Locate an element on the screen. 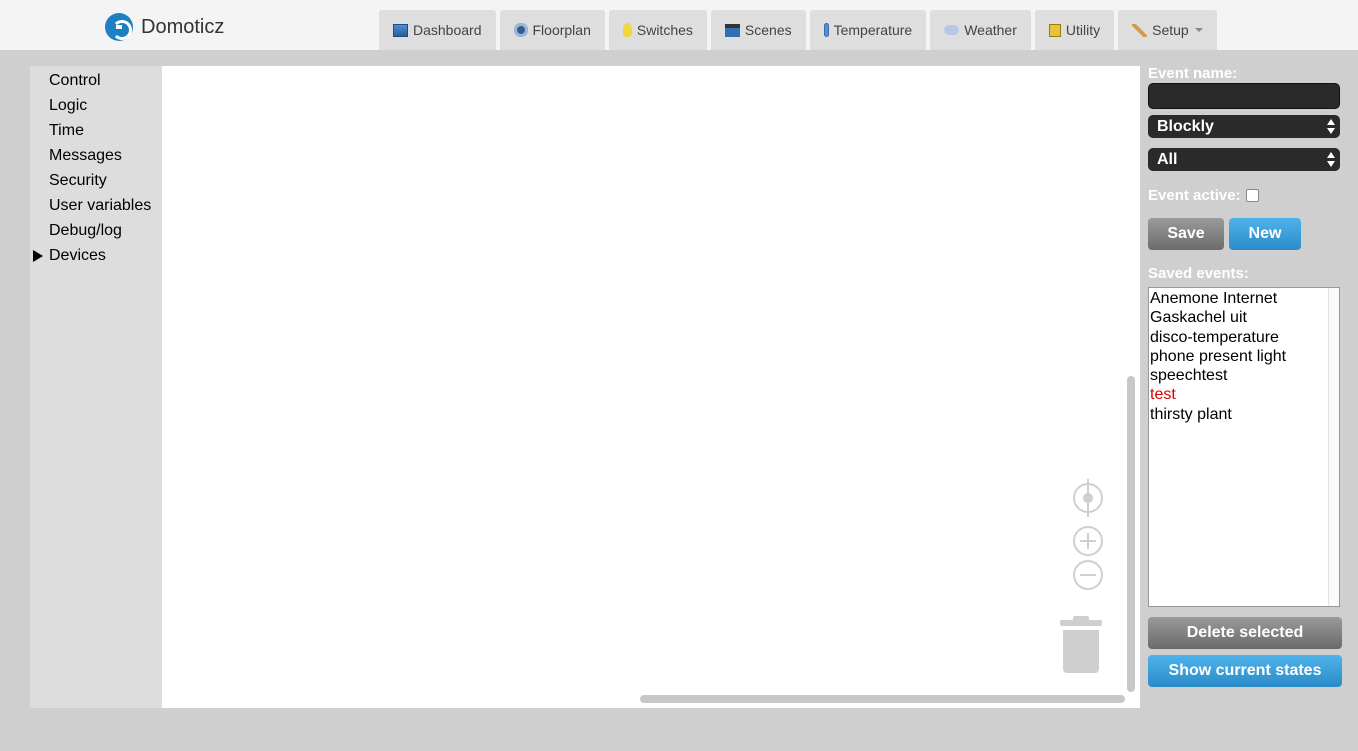  saved-event-item: speechtest is located at coordinates (1244, 375).